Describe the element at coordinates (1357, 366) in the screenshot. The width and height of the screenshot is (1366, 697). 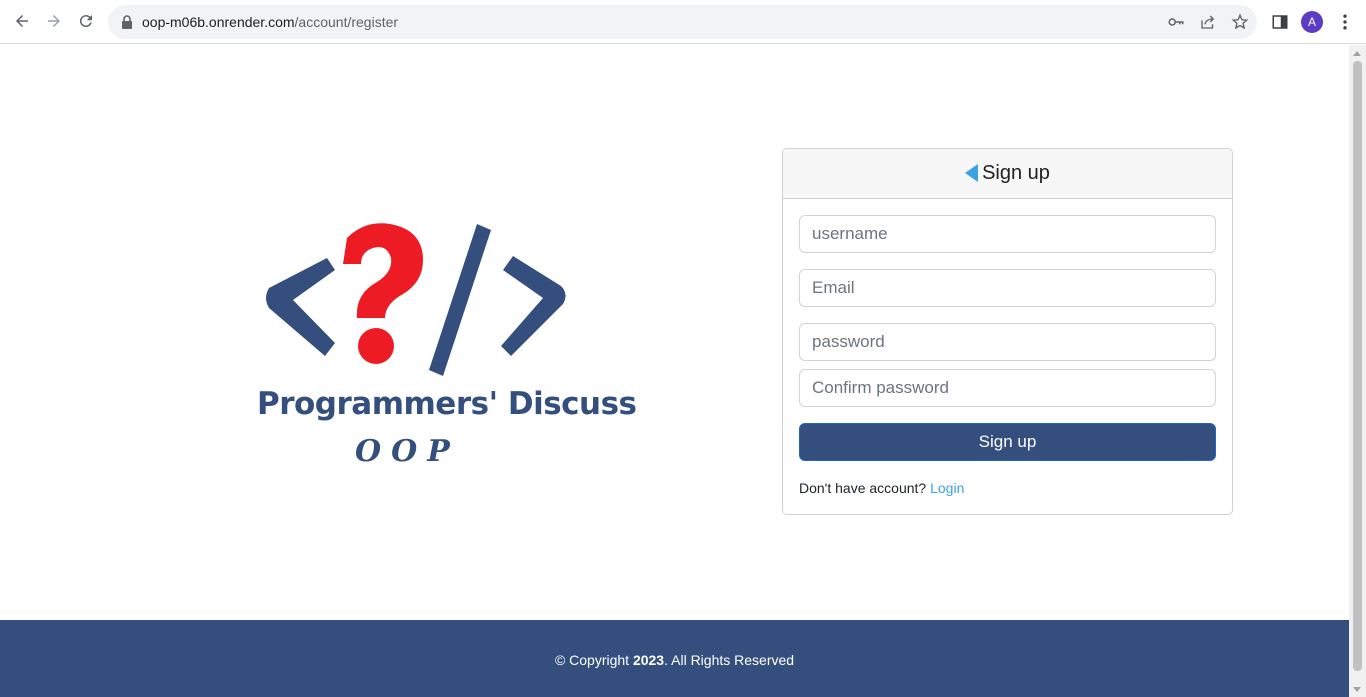
I see `scroll-thumb` at that location.